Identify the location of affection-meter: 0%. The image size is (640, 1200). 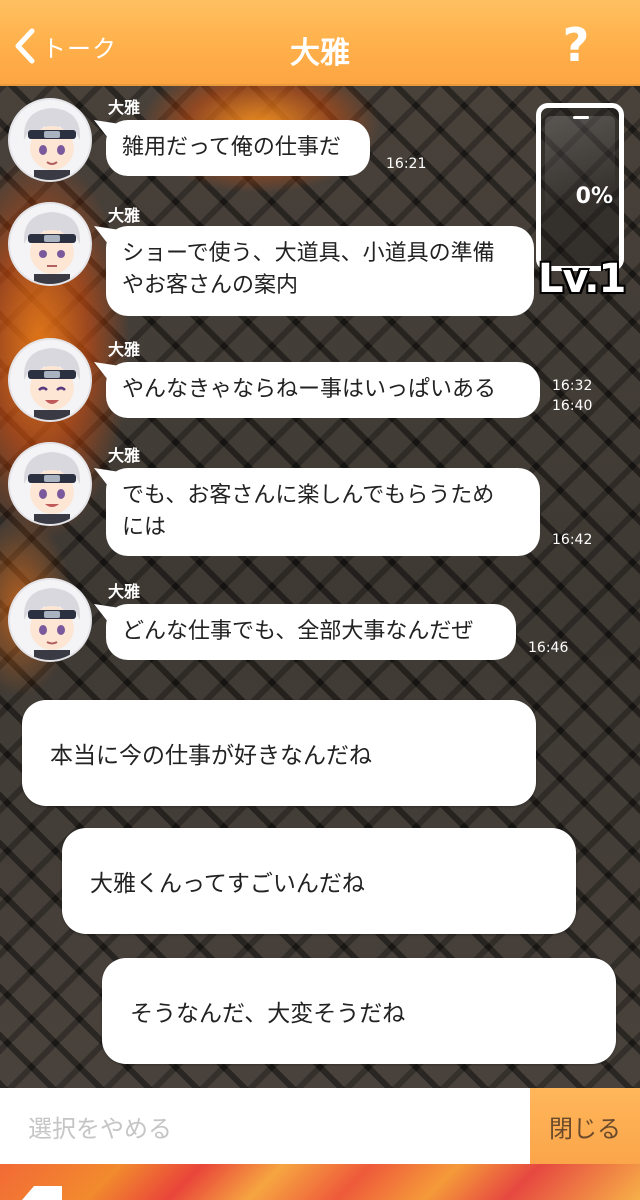
(580, 187).